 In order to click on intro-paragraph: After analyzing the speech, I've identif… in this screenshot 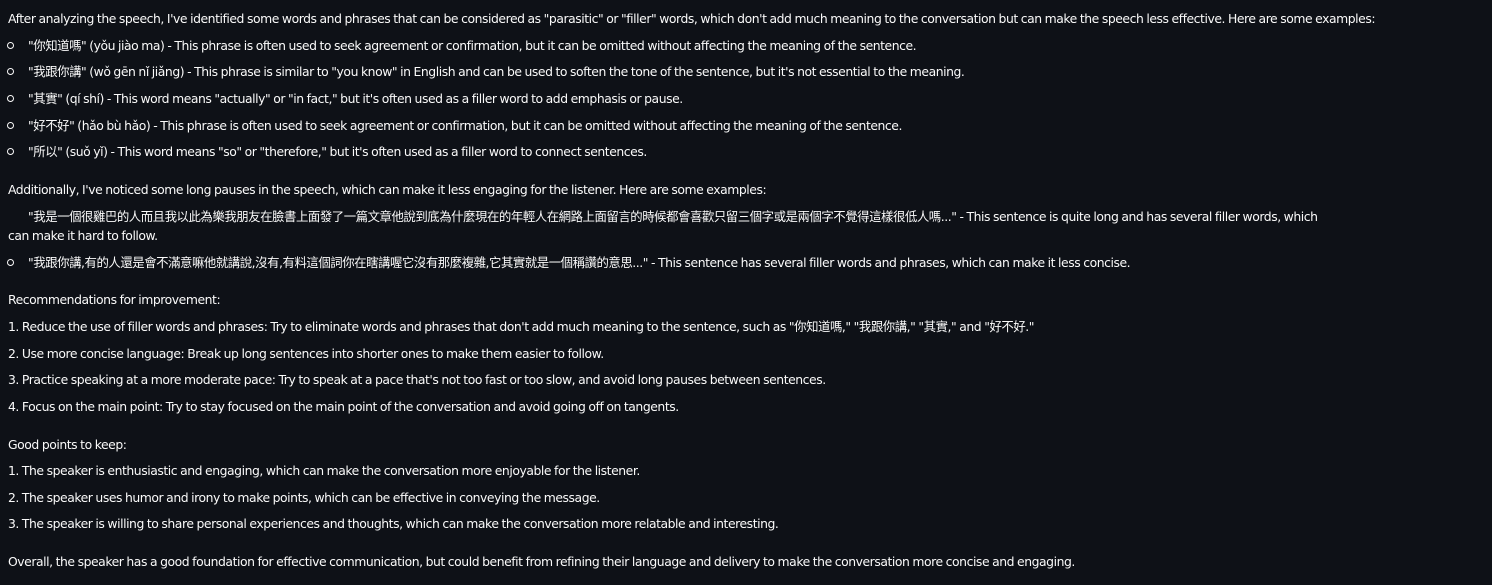, I will do `click(692, 18)`.